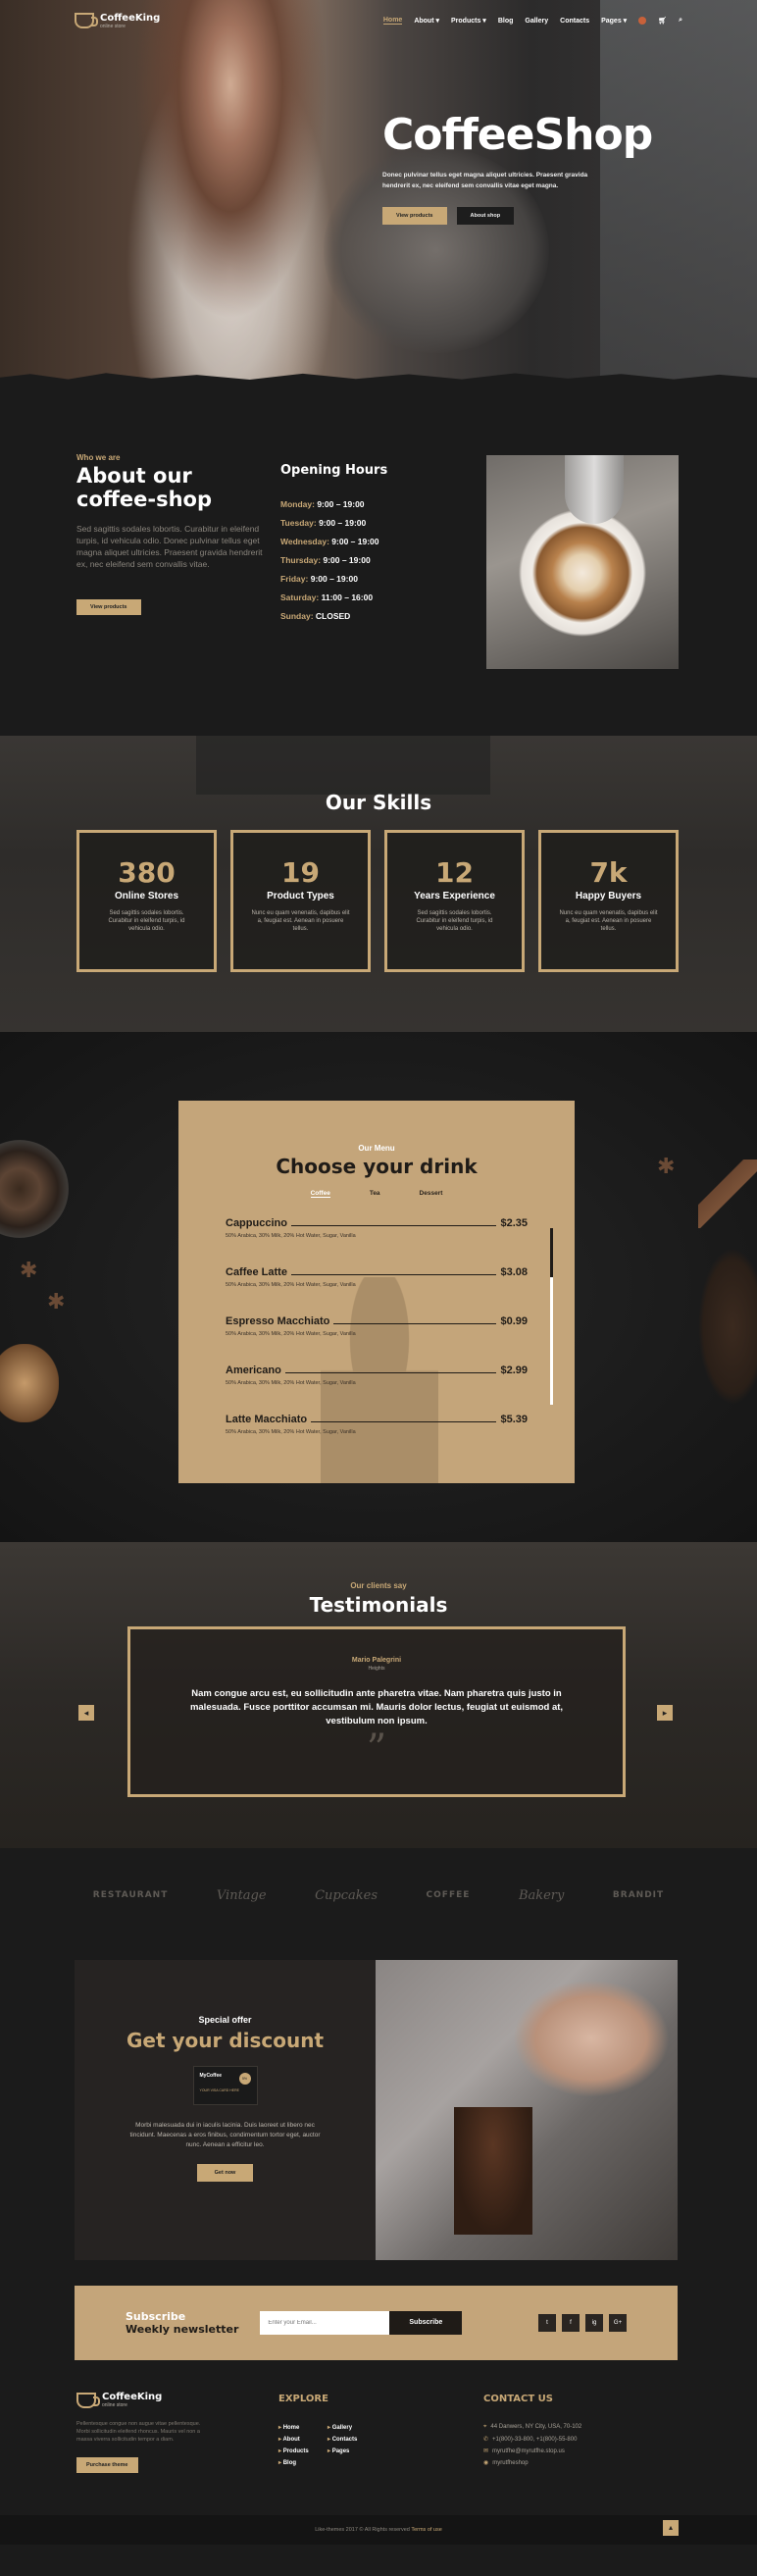 Image resolution: width=757 pixels, height=2576 pixels. Describe the element at coordinates (665, 1713) in the screenshot. I see `next-arrow-icon: ▸` at that location.